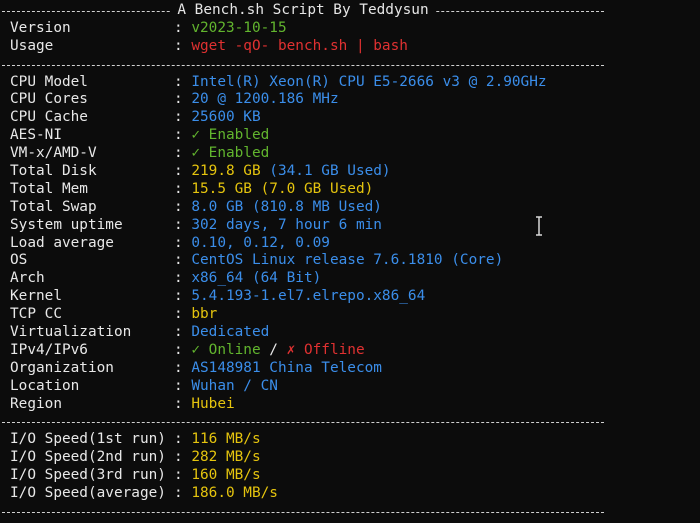  I want to click on aes-ni-value: ✓ Enabled, so click(230, 135).